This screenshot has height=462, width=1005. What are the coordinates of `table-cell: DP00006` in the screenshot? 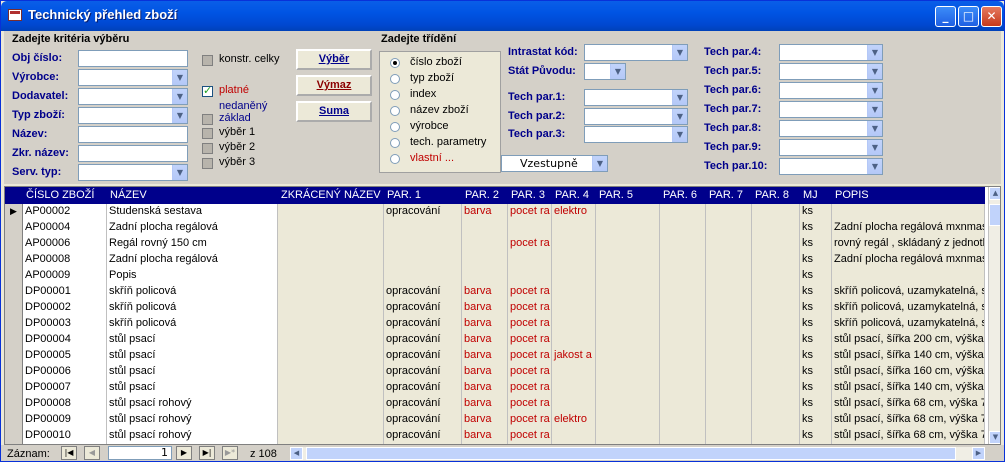 It's located at (65, 372).